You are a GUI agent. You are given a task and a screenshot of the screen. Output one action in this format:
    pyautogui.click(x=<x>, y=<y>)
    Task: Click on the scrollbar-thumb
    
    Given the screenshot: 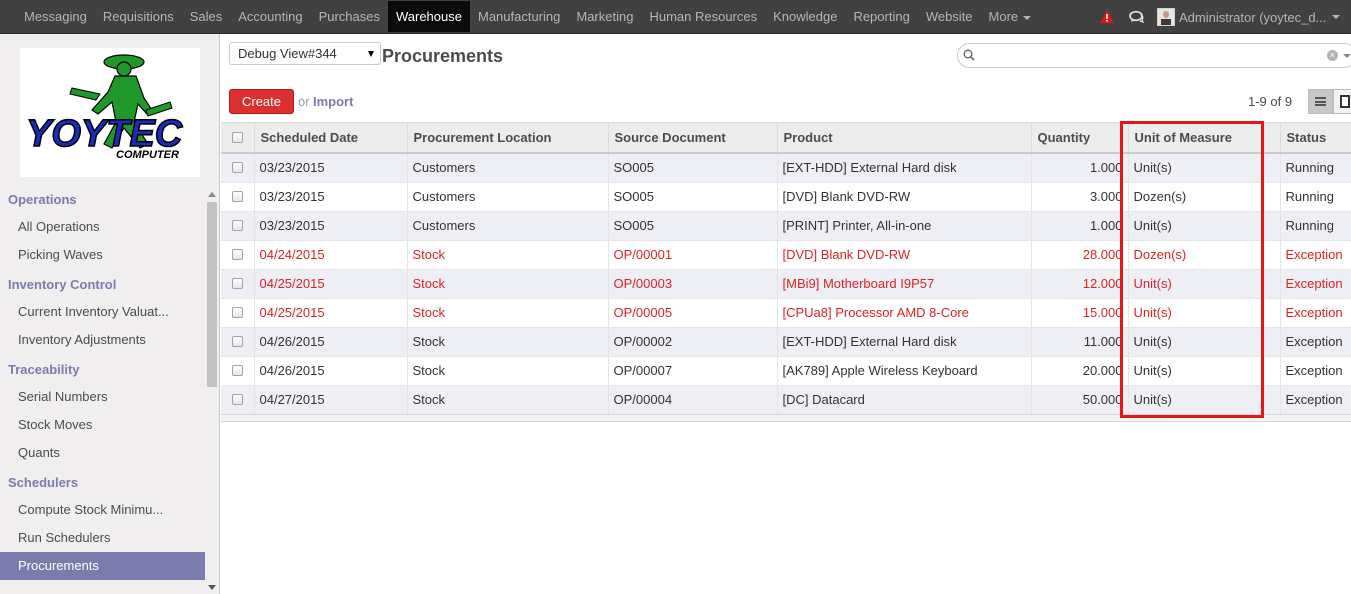 What is the action you would take?
    pyautogui.click(x=212, y=294)
    